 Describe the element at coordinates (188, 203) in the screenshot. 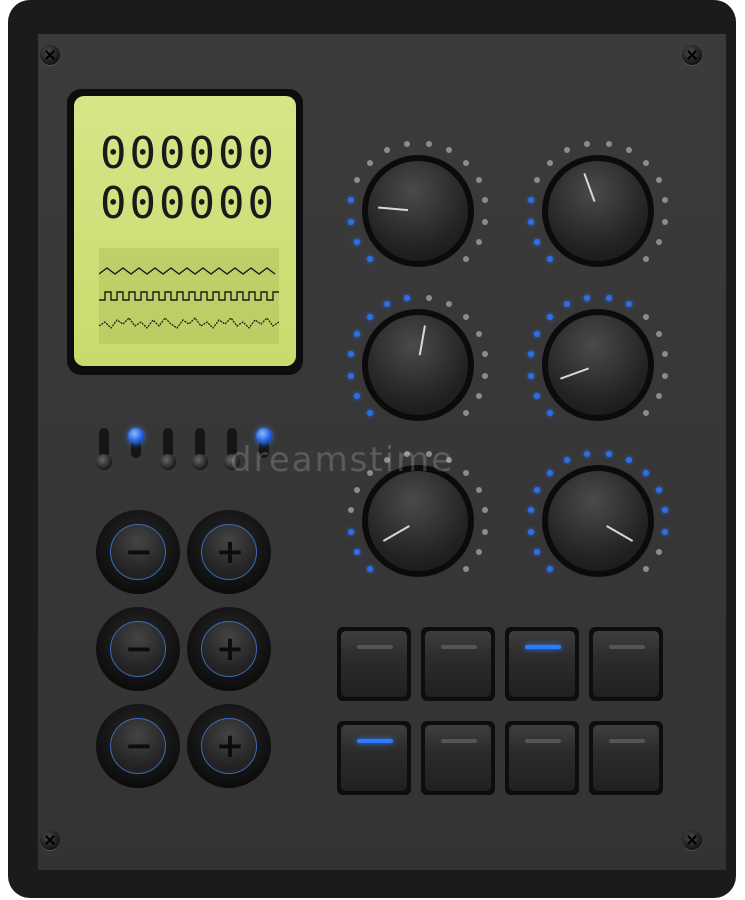

I see `lcd-readout-line2: 000000` at that location.